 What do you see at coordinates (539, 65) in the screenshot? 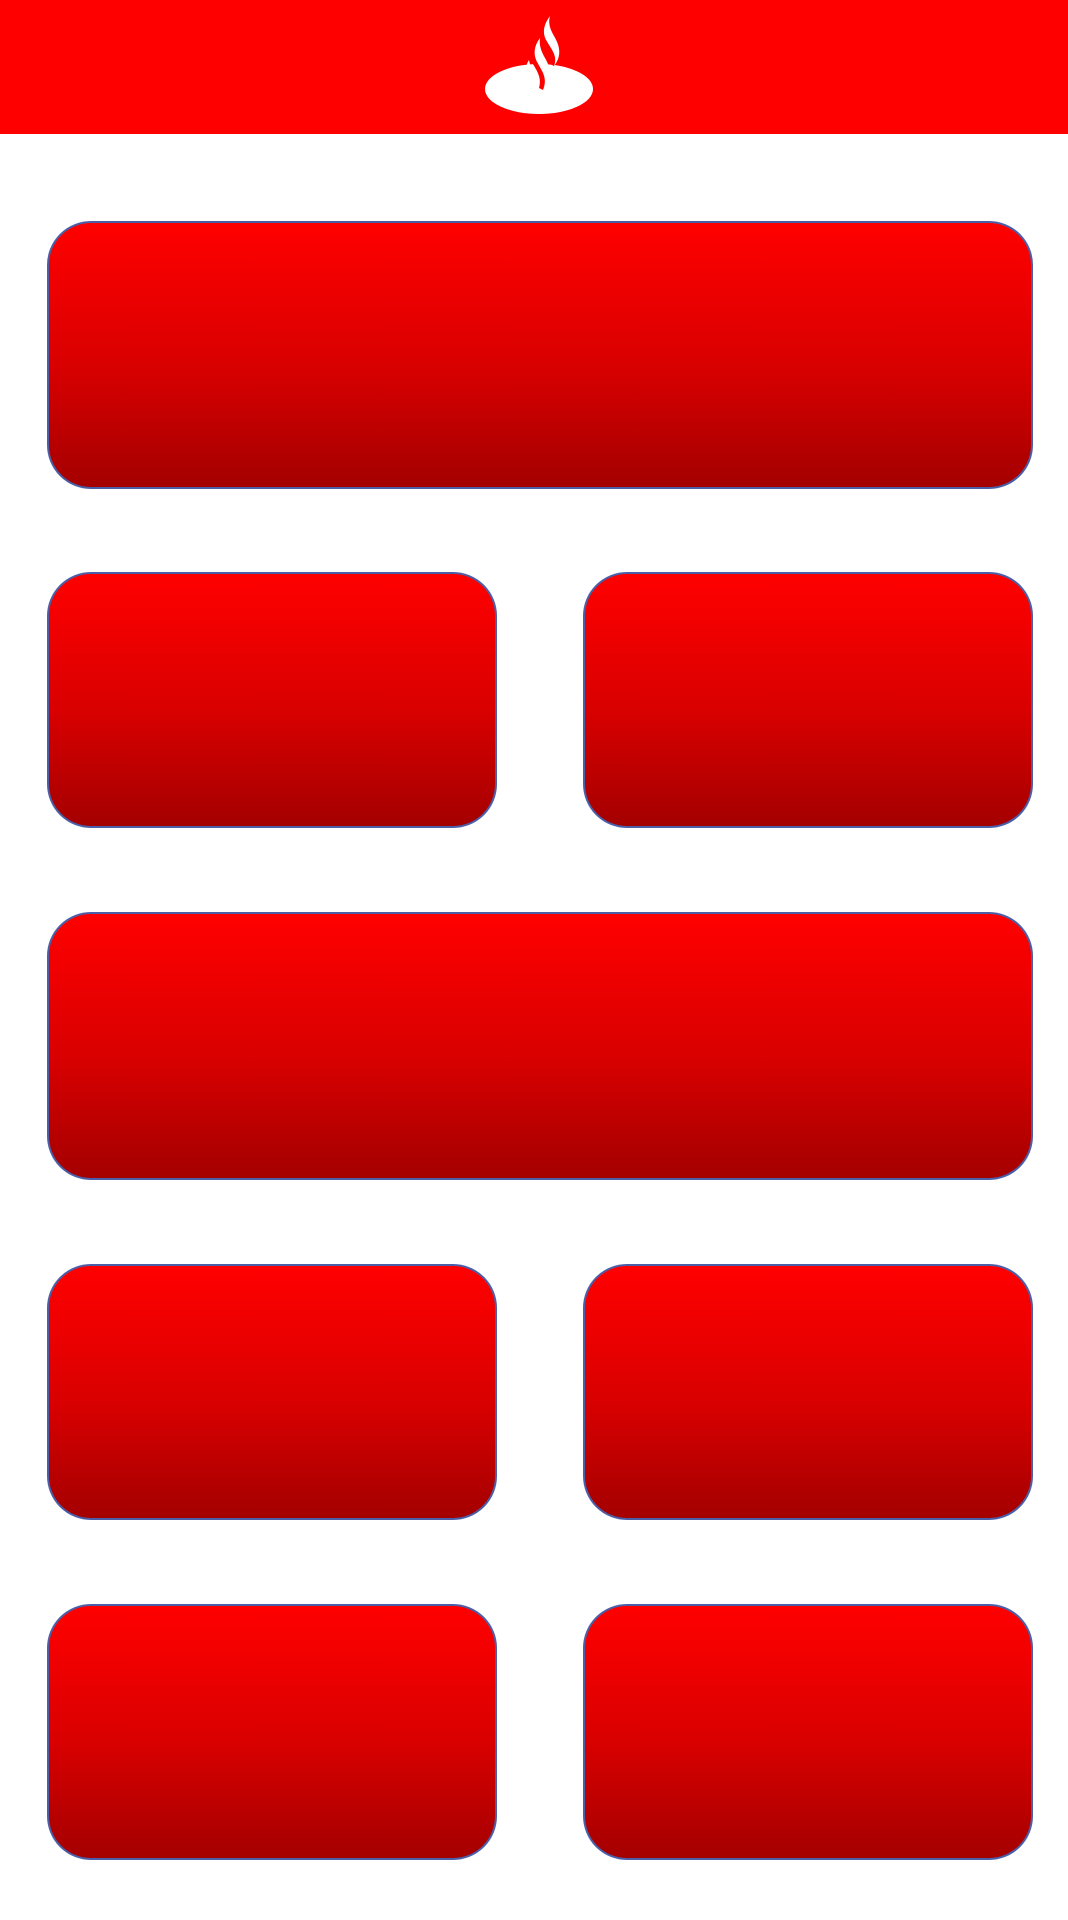
I see `flame-logo-icon` at bounding box center [539, 65].